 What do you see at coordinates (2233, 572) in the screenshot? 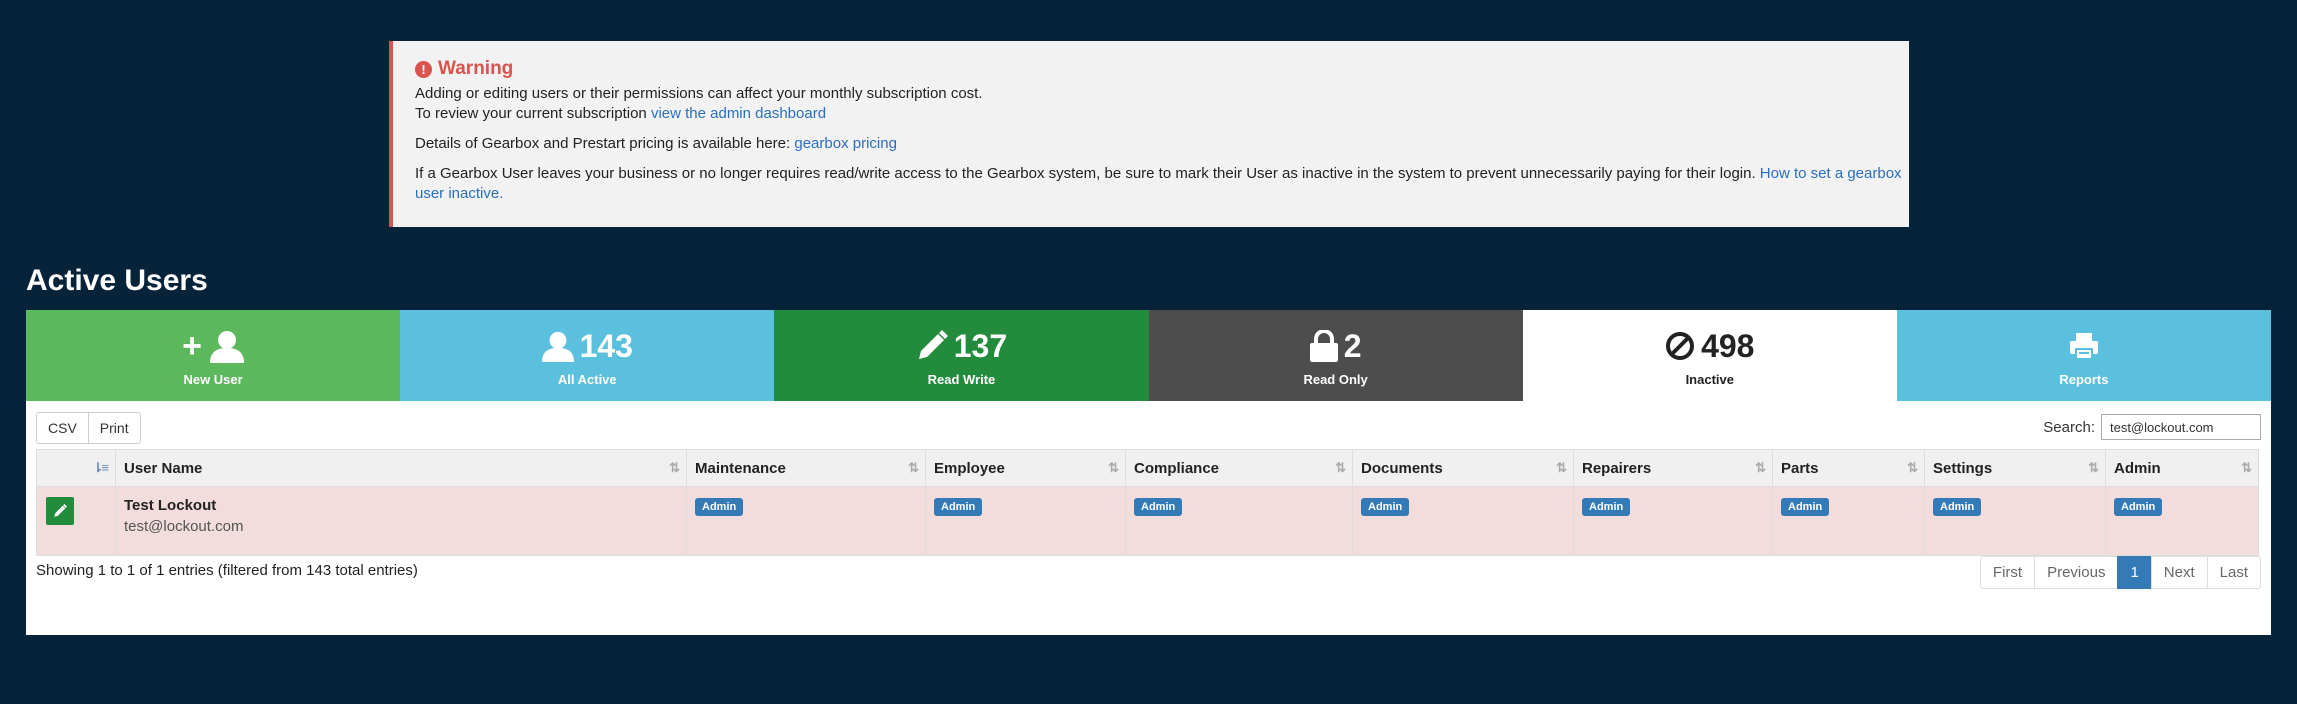
I see `pagination-last: Last` at bounding box center [2233, 572].